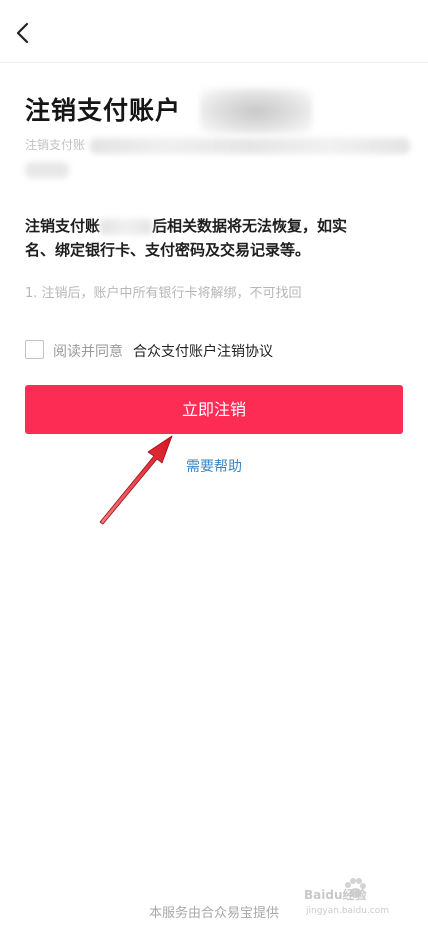  I want to click on watermark-brand: Baidu经验, so click(335, 895).